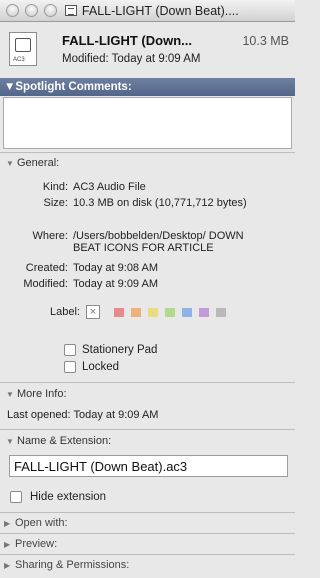 The width and height of the screenshot is (320, 578). Describe the element at coordinates (131, 59) in the screenshot. I see `file-modified: Modified: Today at 9:09 AM` at that location.